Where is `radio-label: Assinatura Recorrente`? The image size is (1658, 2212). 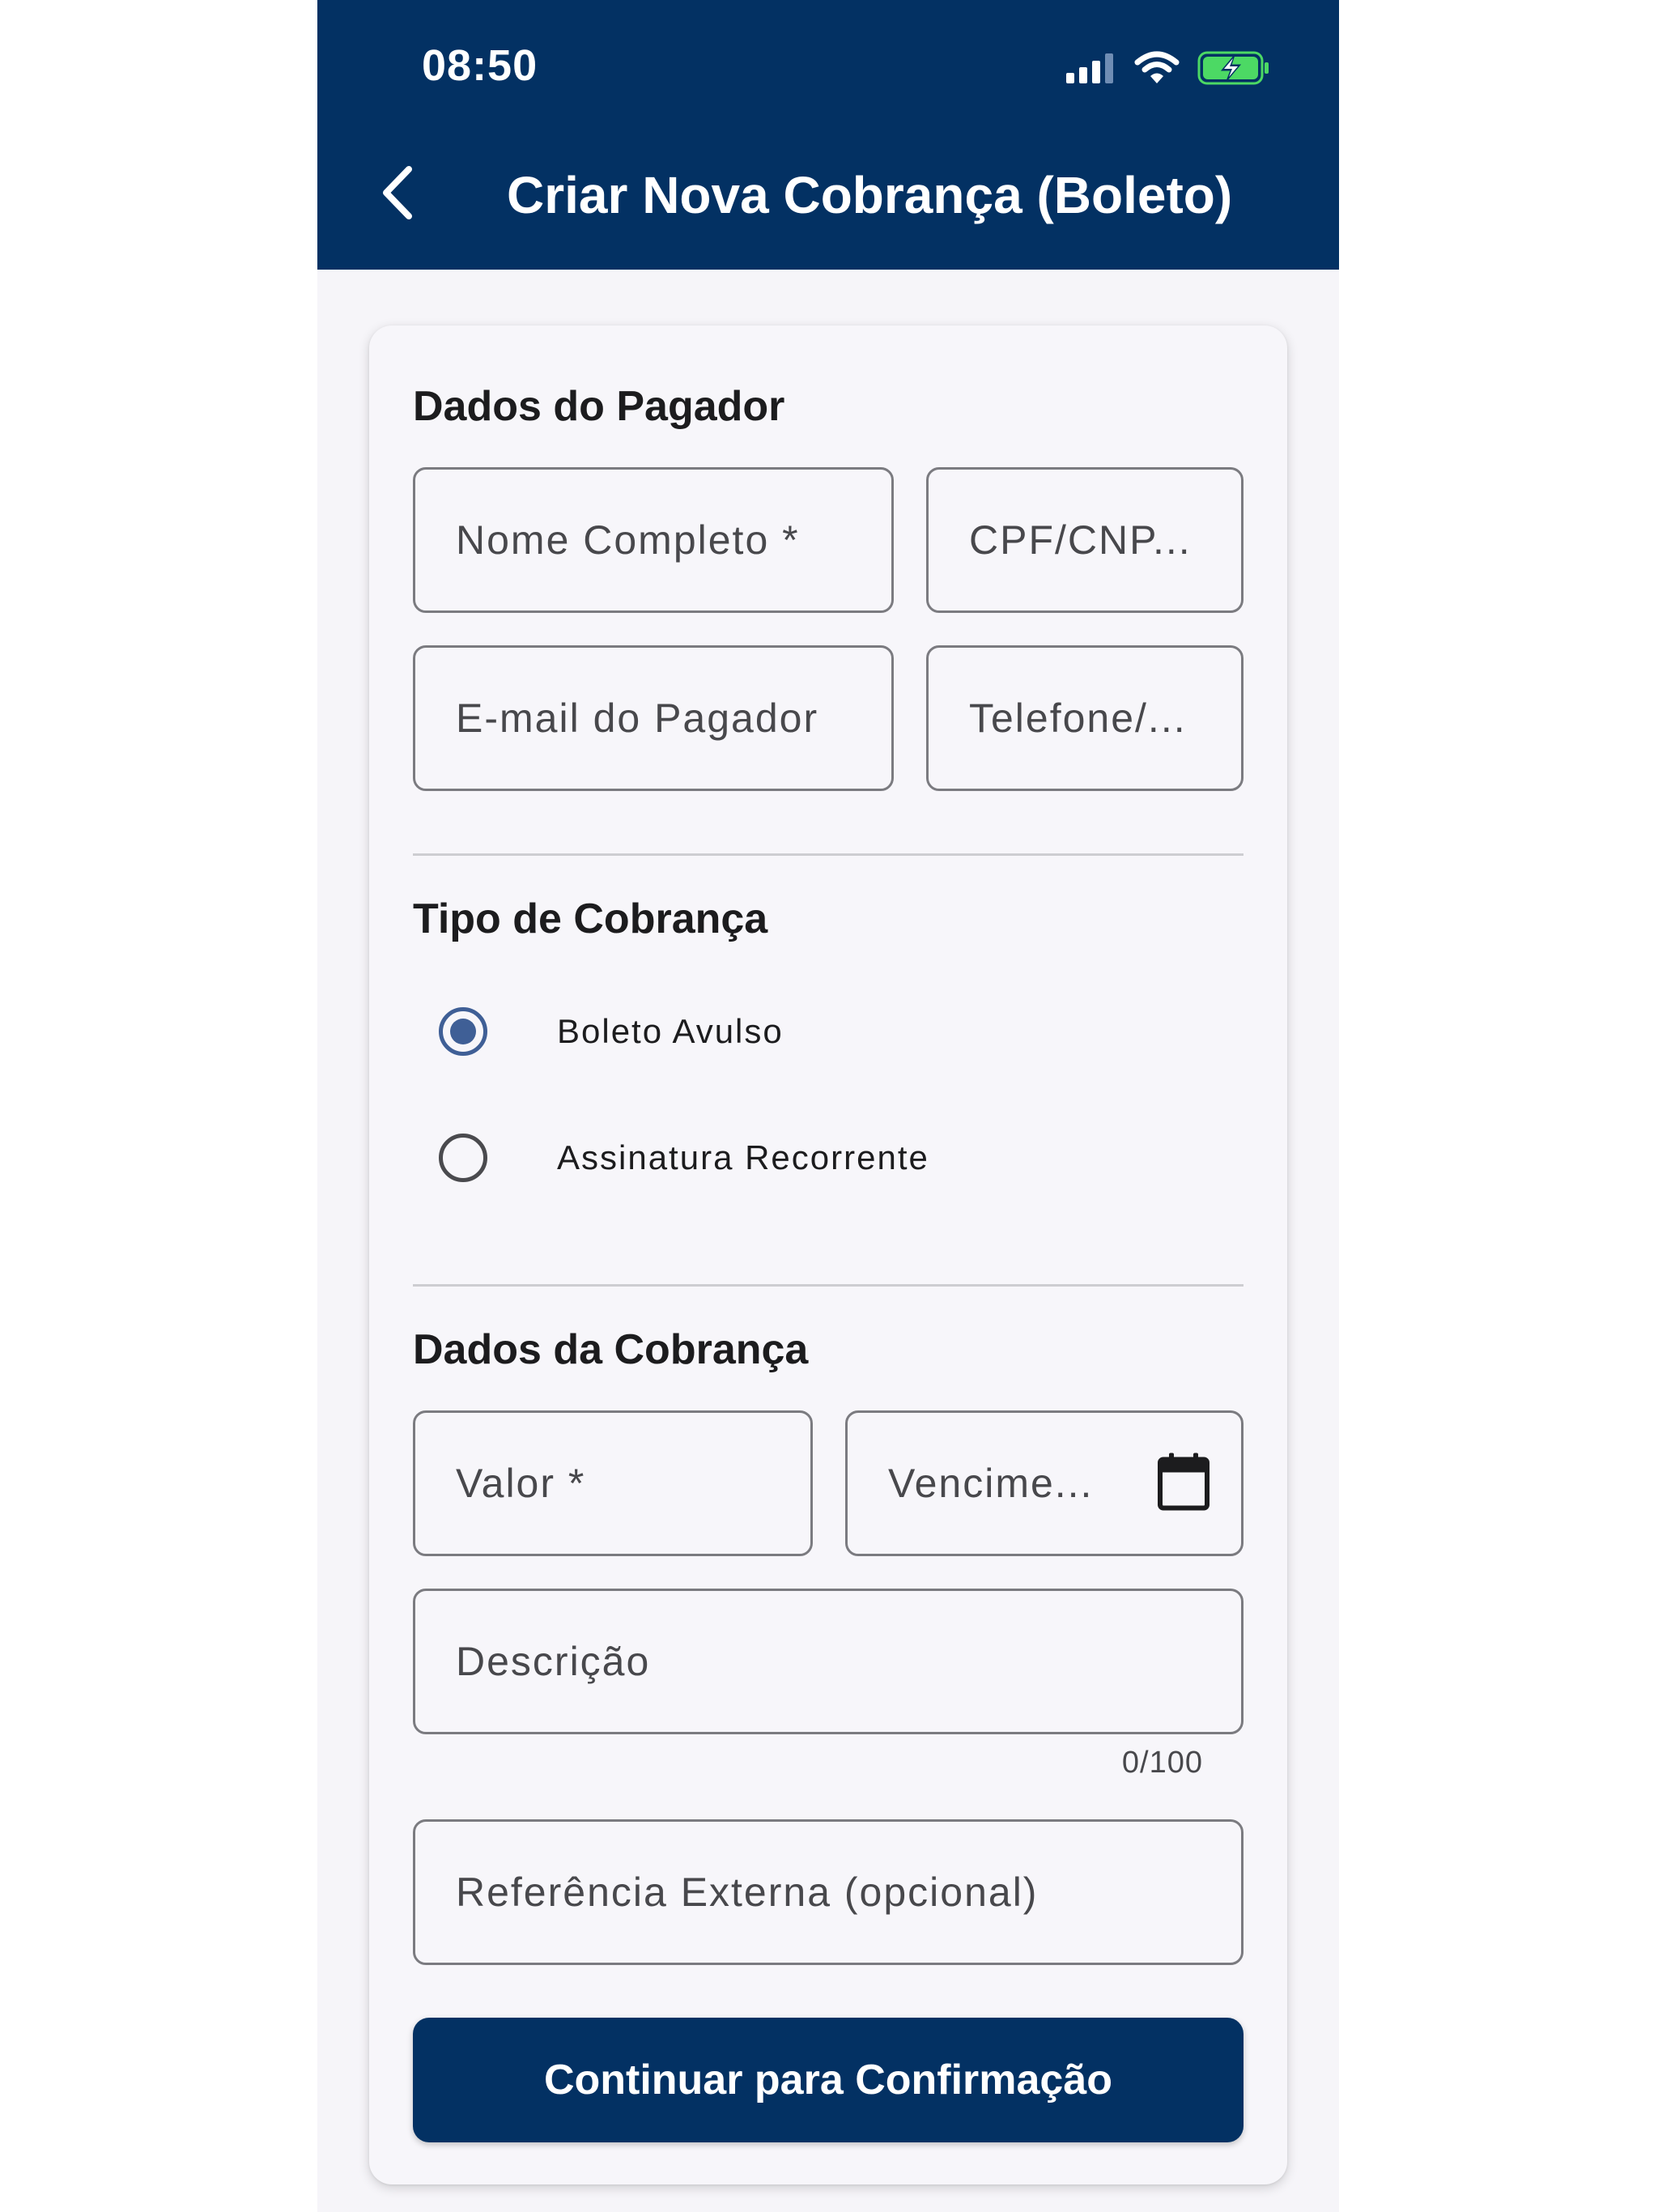
radio-label: Assinatura Recorrente is located at coordinates (743, 1157).